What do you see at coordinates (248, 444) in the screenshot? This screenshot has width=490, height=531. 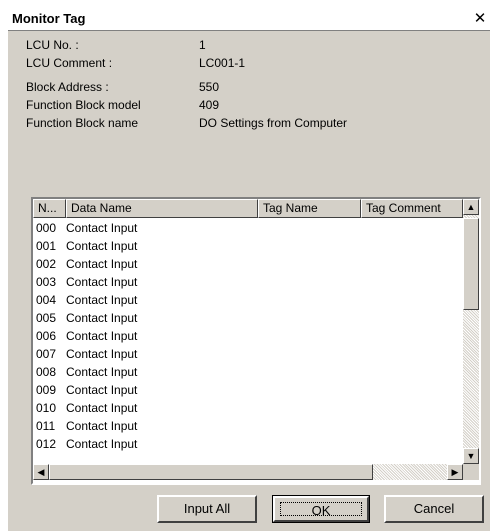 I see `table-row: 012 Contact Input` at bounding box center [248, 444].